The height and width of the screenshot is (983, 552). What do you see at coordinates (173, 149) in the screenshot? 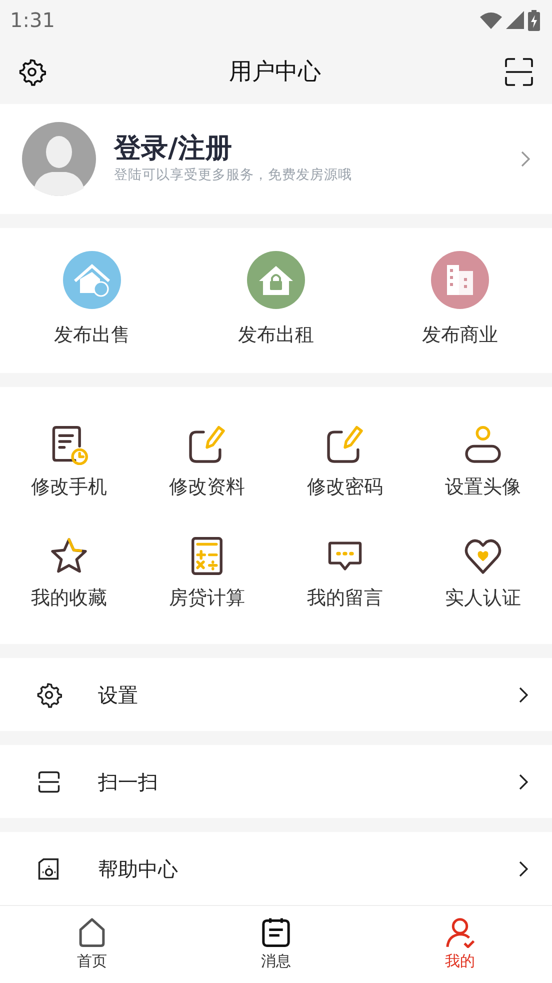
I see `login-title: 登录/注册` at bounding box center [173, 149].